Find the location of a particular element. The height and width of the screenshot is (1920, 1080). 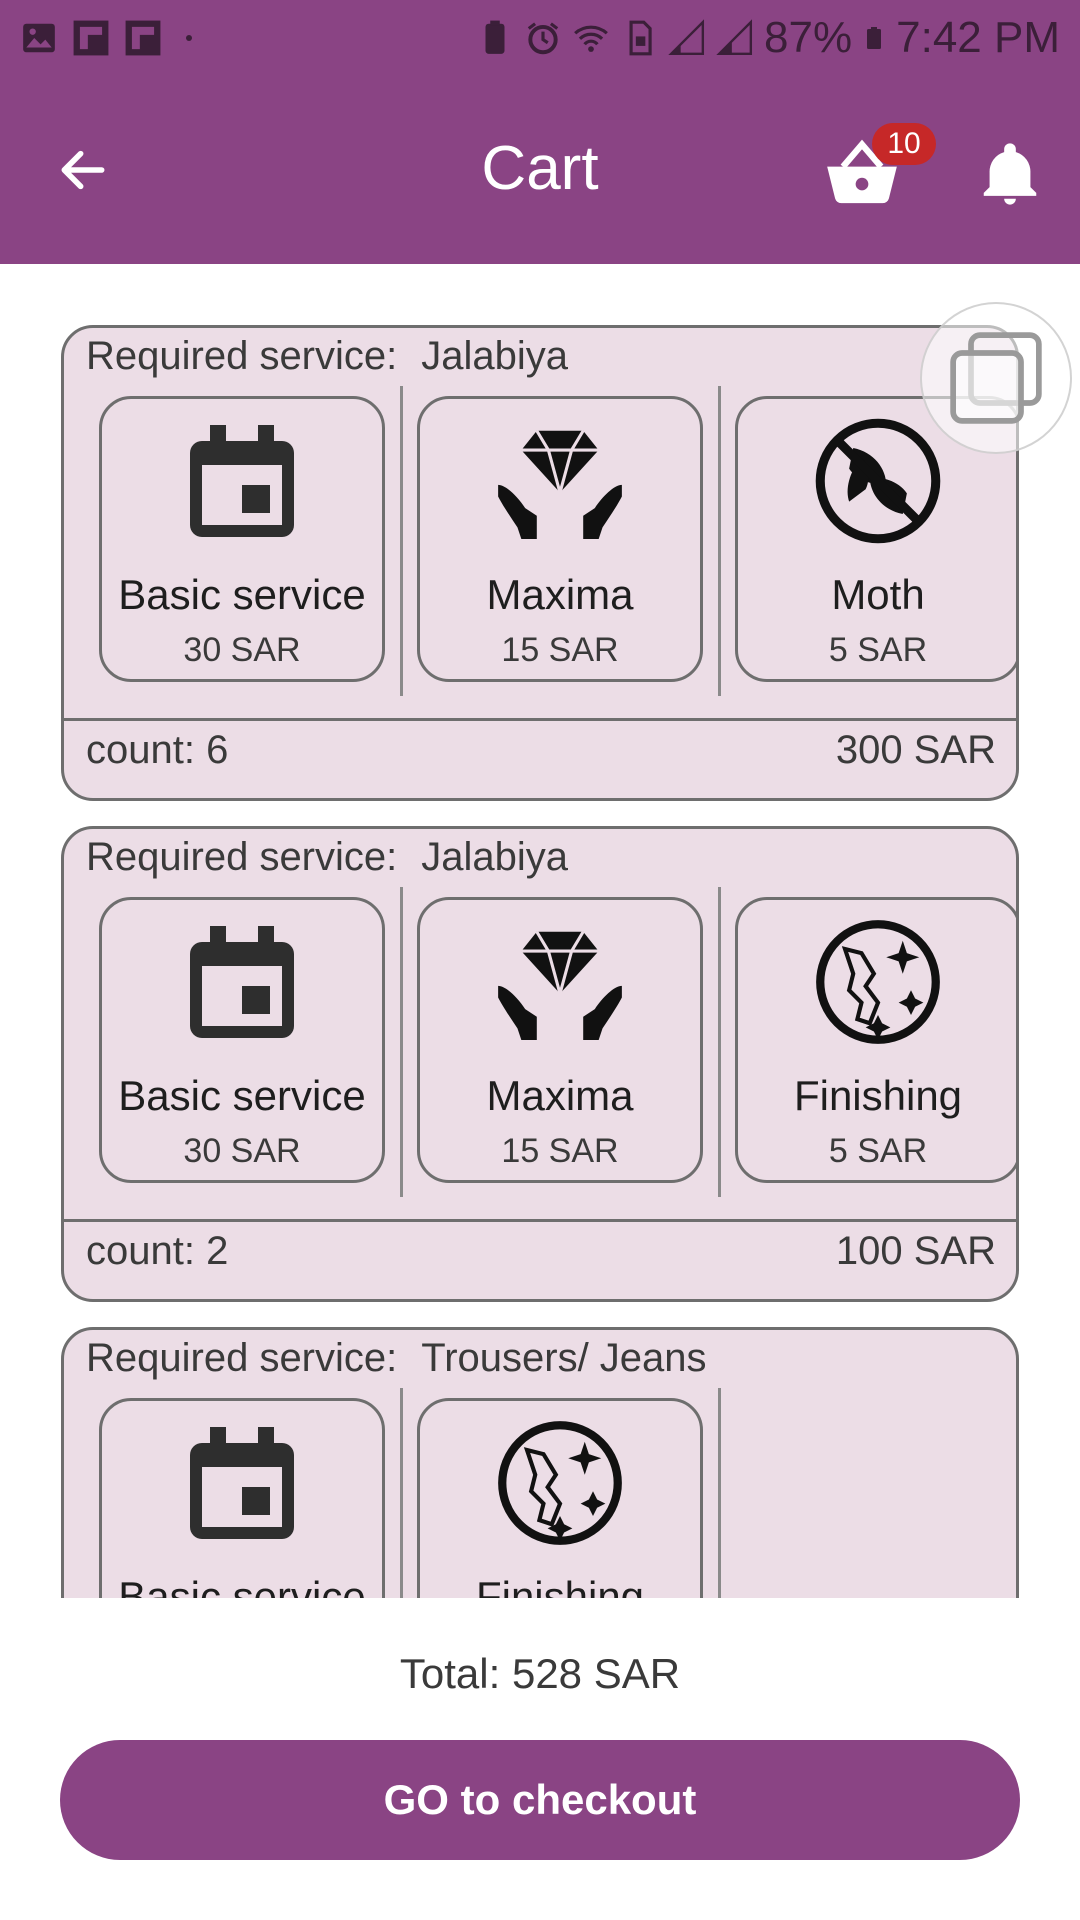

gallery-icon is located at coordinates (39, 37).